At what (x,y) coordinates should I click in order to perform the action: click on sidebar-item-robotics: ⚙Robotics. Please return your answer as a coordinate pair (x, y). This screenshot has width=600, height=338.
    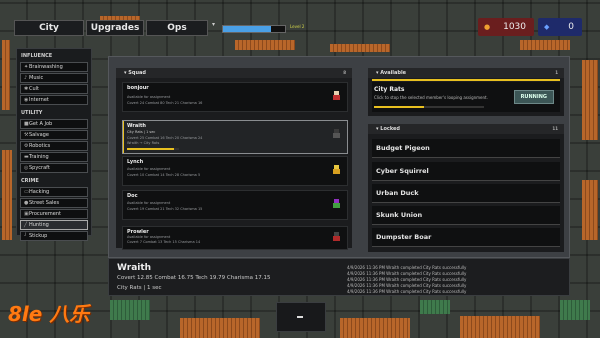
    Looking at the image, I should click on (54, 146).